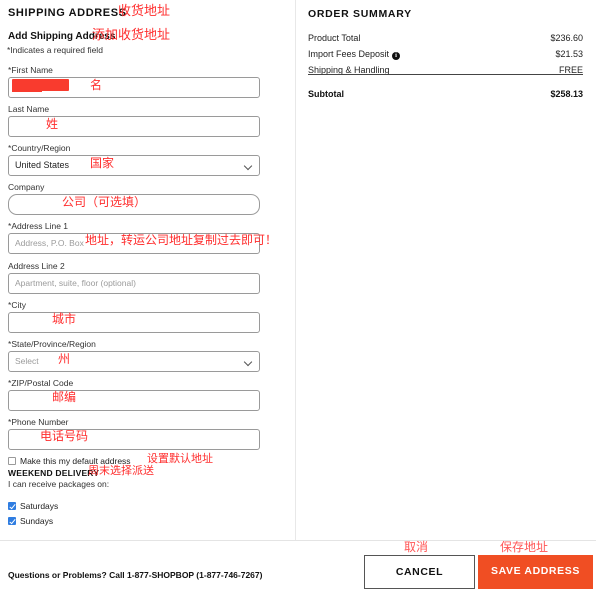 Image resolution: width=596 pixels, height=596 pixels. What do you see at coordinates (104, 202) in the screenshot?
I see `company-annotation: 公司（可选填）` at bounding box center [104, 202].